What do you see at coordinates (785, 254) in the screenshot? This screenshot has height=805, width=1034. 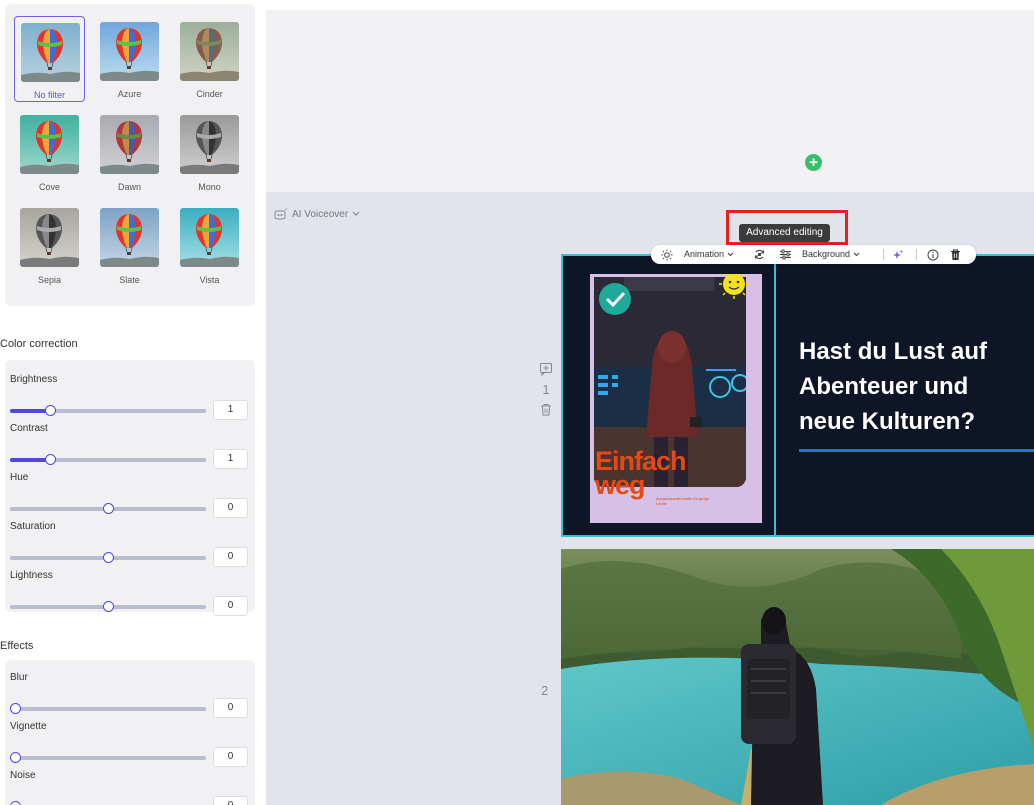 I see `advanced-editing-icon` at bounding box center [785, 254].